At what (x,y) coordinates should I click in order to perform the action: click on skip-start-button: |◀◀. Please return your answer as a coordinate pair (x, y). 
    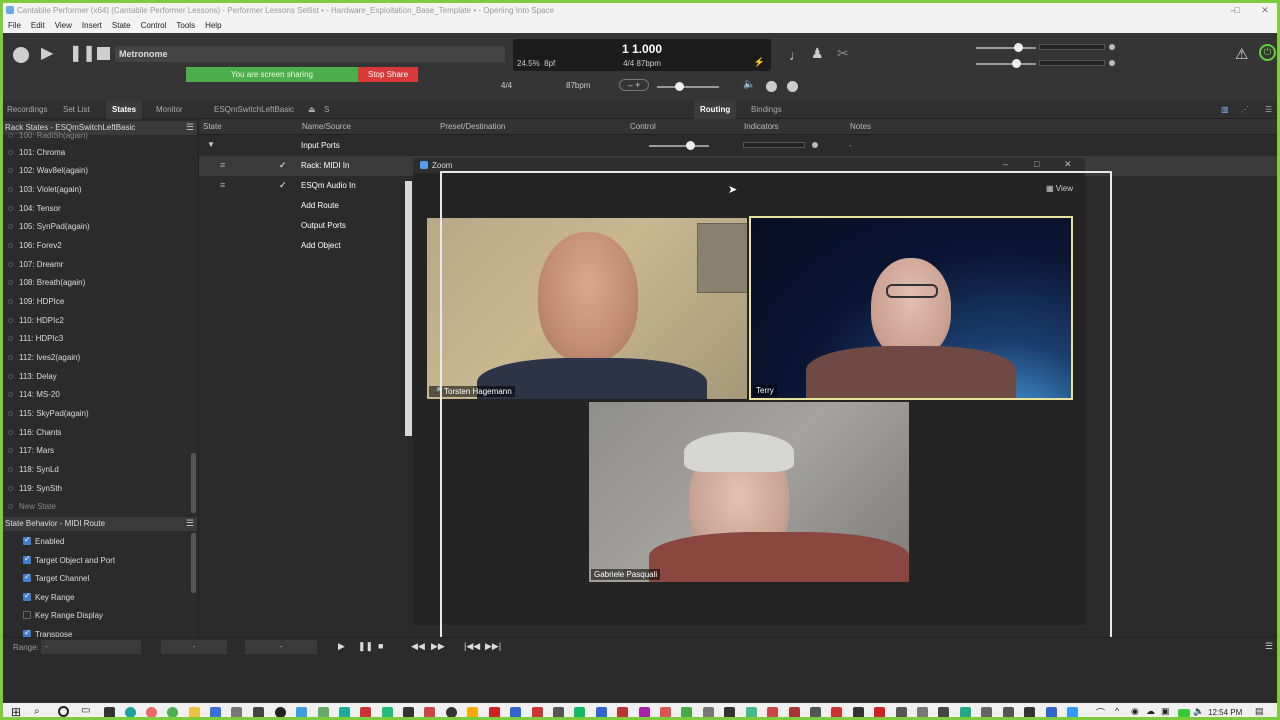
    Looking at the image, I should click on (472, 646).